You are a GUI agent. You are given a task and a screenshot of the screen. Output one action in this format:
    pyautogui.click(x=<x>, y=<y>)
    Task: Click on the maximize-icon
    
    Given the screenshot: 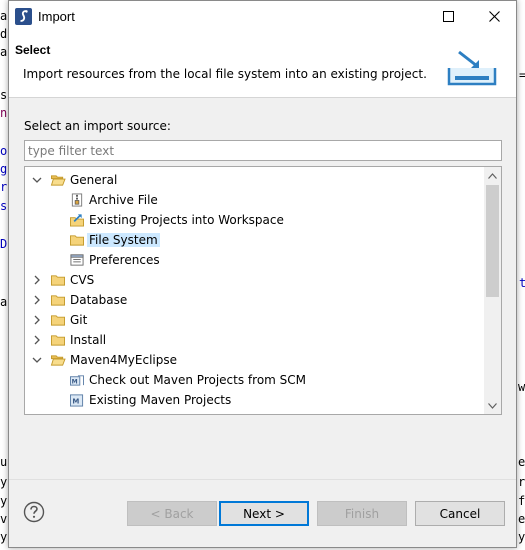 What is the action you would take?
    pyautogui.click(x=448, y=16)
    